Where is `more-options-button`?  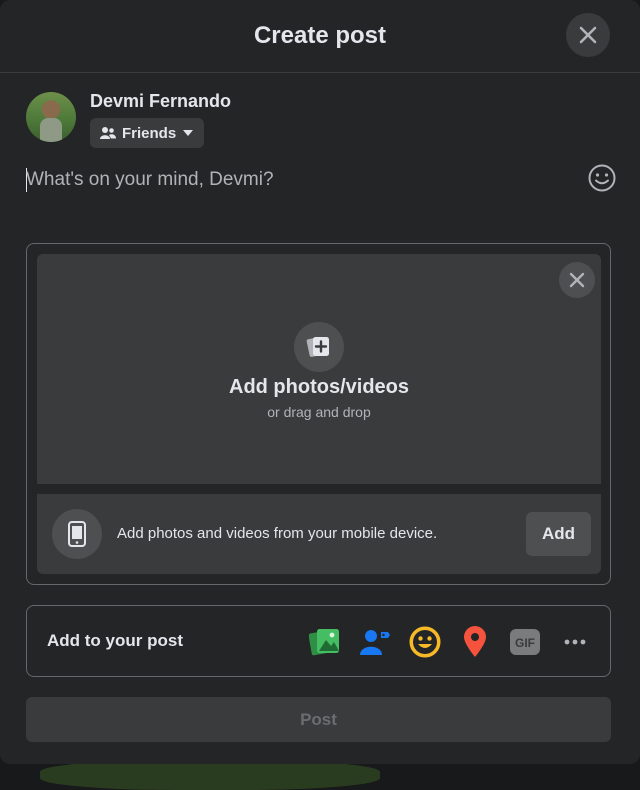 more-options-button is located at coordinates (575, 642).